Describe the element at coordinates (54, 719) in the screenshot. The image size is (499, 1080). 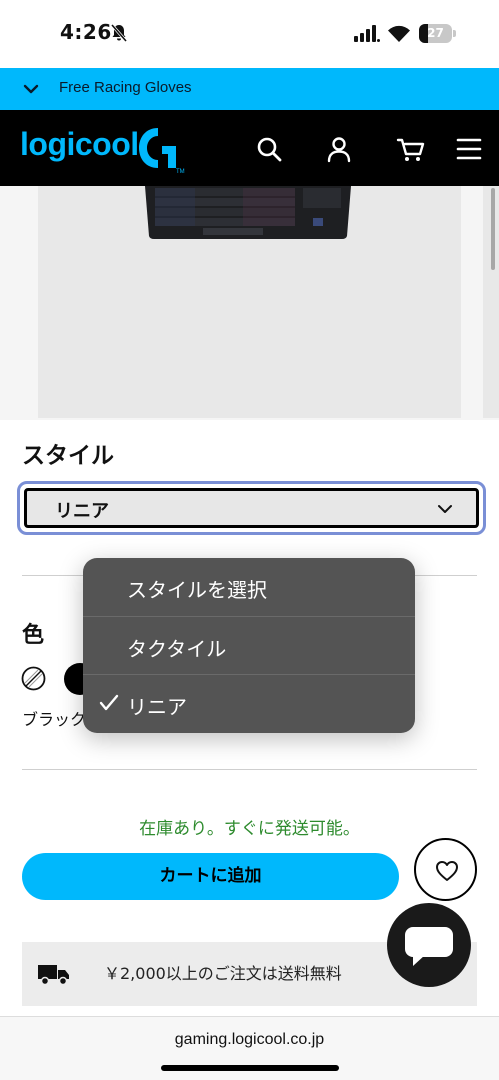
I see `color-name: ブラック` at that location.